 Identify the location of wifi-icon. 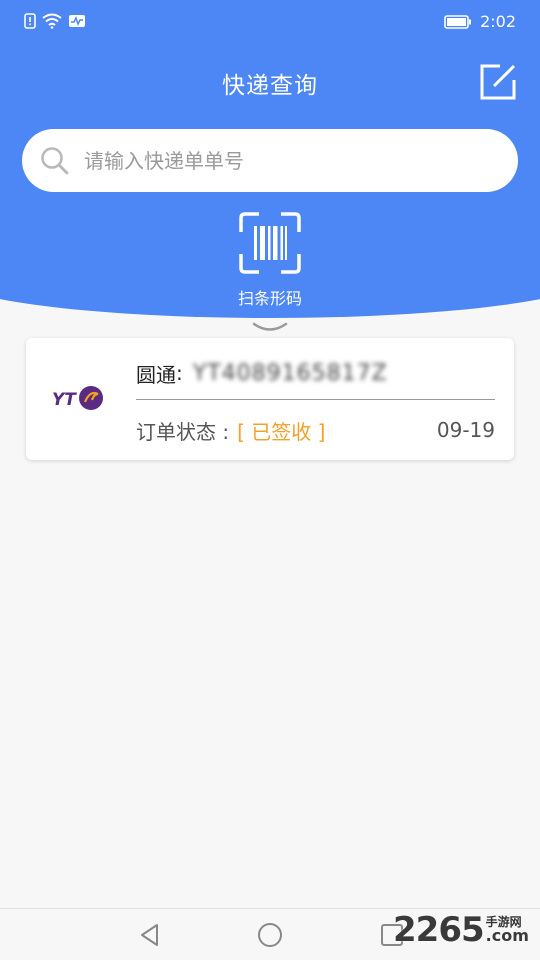
(52, 21).